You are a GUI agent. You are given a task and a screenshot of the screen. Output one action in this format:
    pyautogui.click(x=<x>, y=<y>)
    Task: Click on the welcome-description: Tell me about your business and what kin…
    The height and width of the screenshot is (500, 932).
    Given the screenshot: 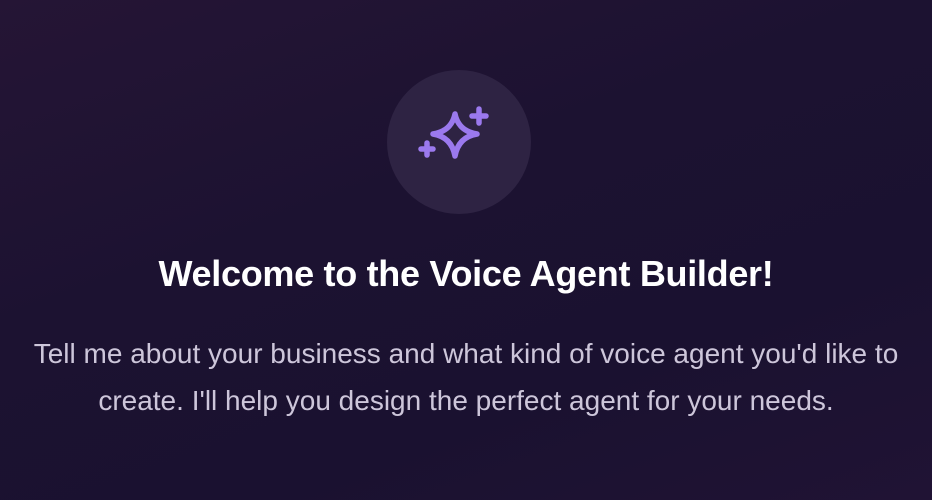 What is the action you would take?
    pyautogui.click(x=466, y=377)
    